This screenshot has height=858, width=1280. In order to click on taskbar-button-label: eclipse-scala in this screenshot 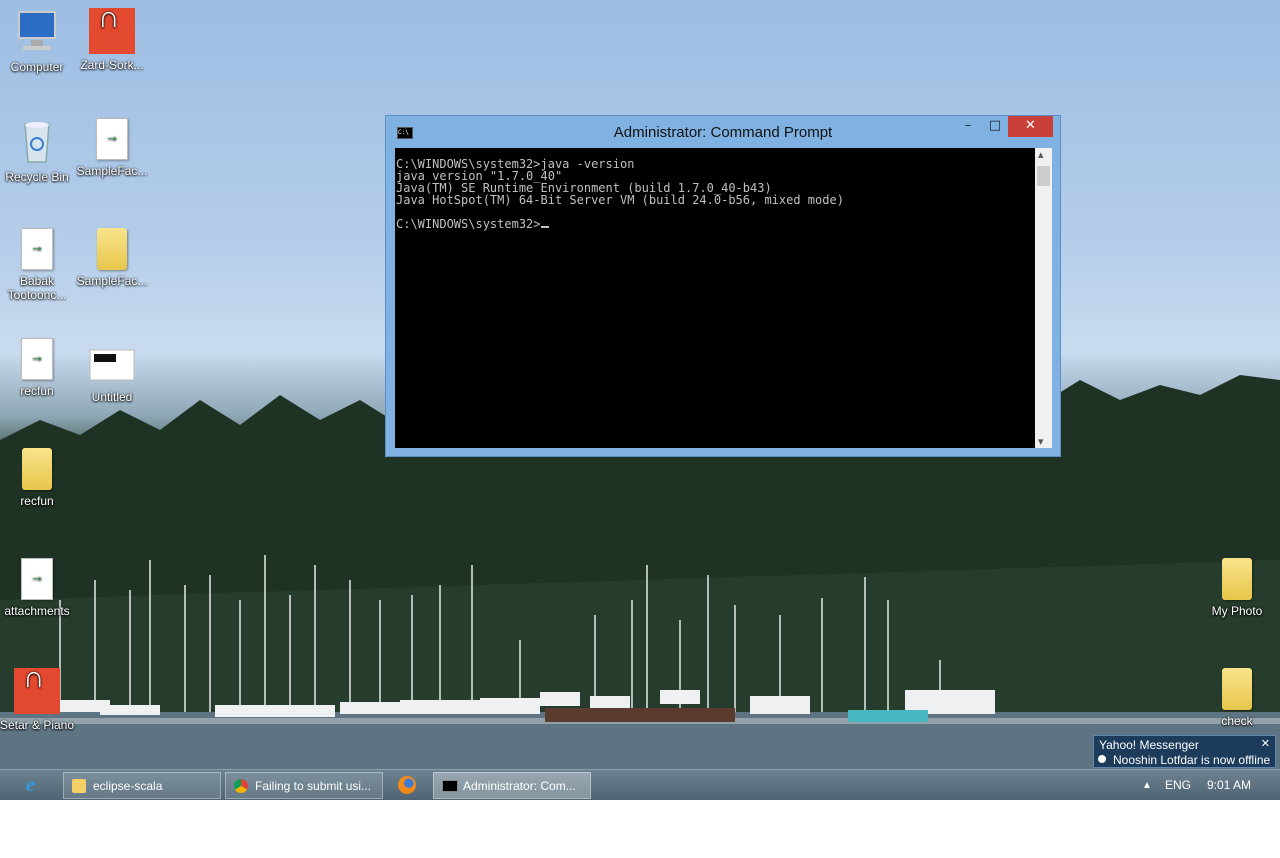, I will do `click(128, 786)`.